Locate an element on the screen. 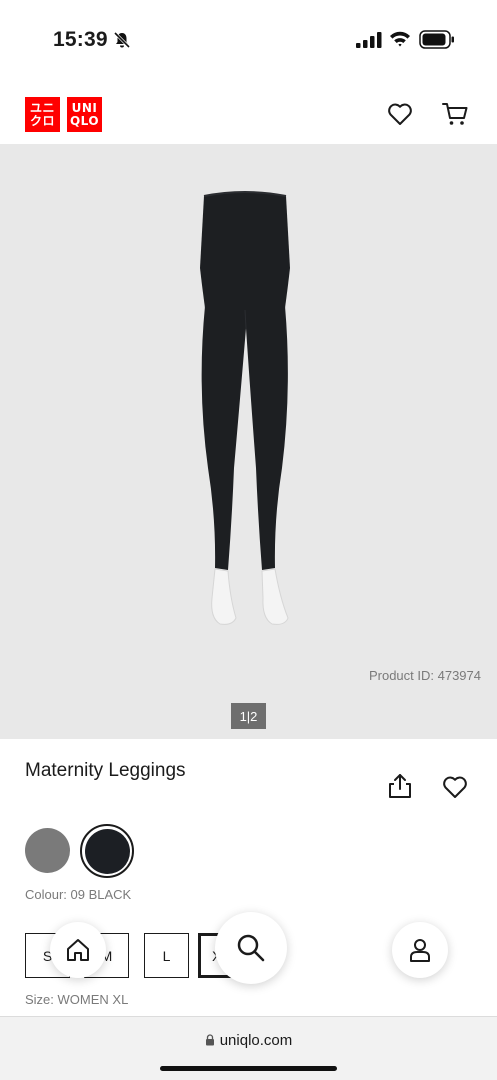 The height and width of the screenshot is (1080, 497). search-button is located at coordinates (251, 948).